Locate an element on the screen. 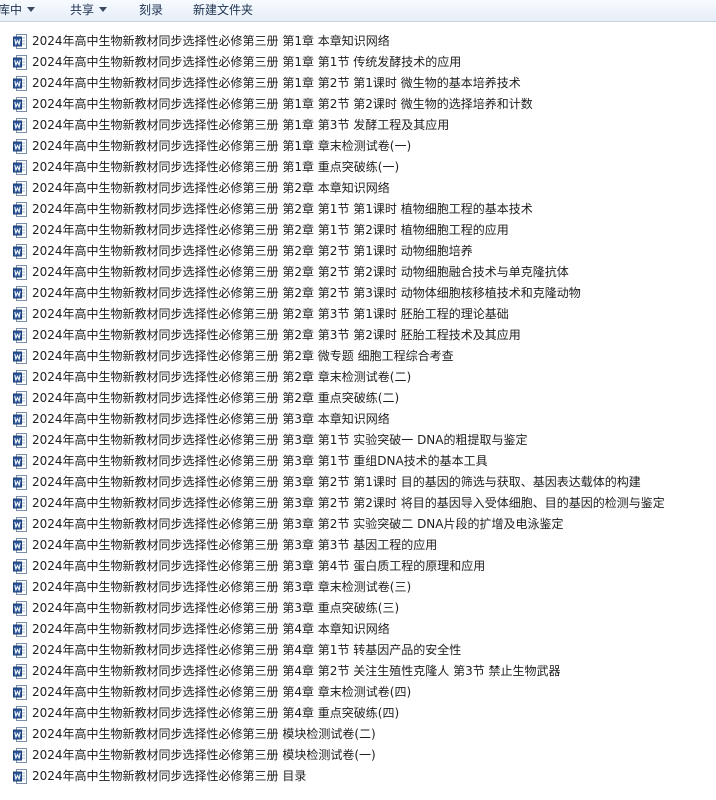 The height and width of the screenshot is (800, 716). burn-button: 刻录 is located at coordinates (151, 10).